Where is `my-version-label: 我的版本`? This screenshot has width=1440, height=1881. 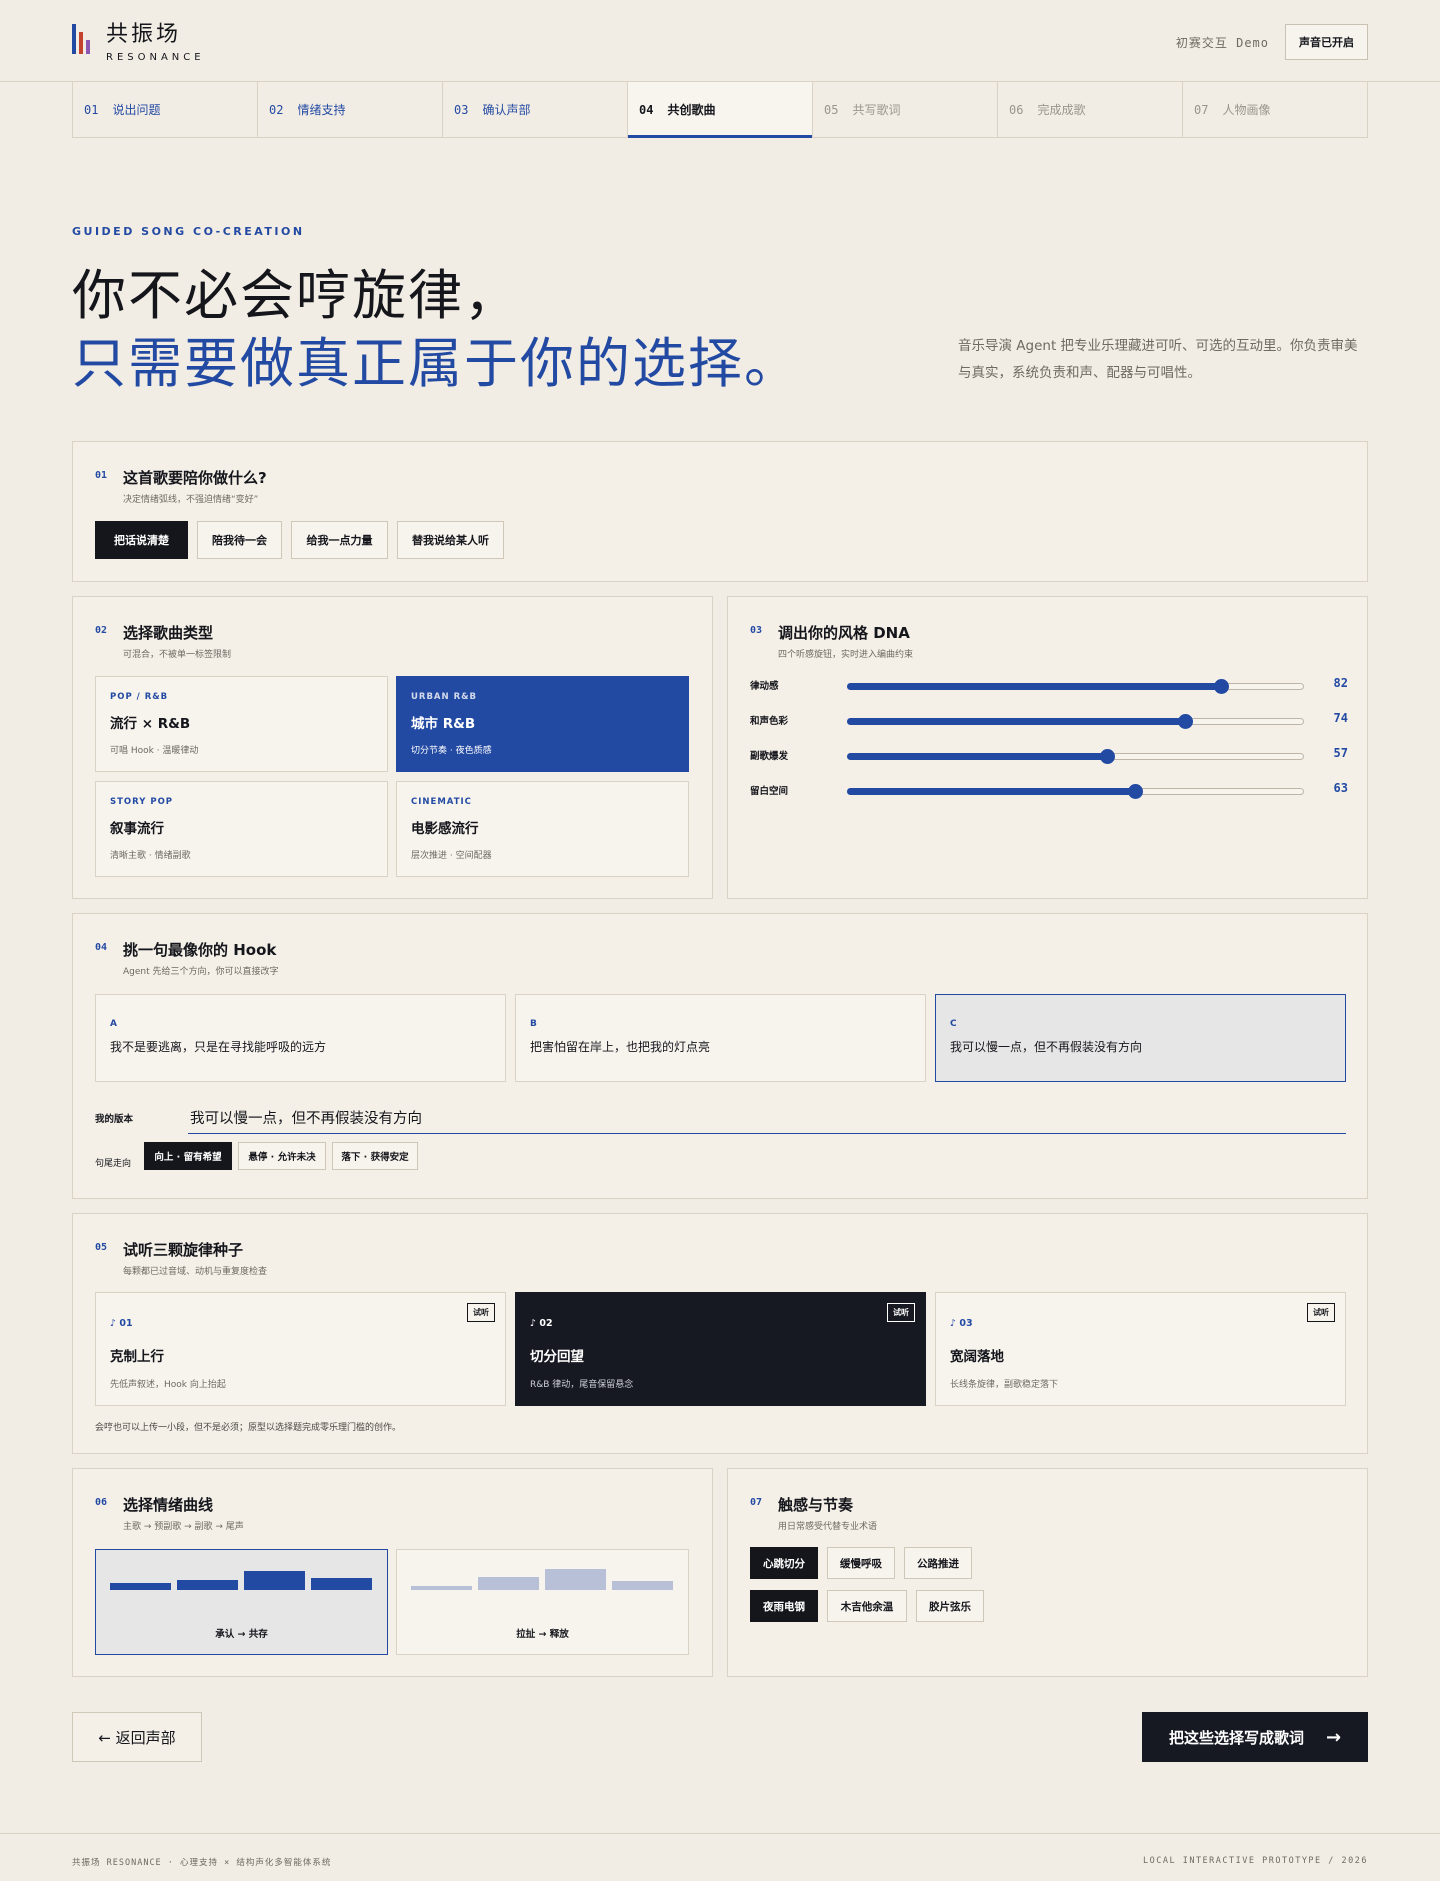 my-version-label: 我的版本 is located at coordinates (114, 1119).